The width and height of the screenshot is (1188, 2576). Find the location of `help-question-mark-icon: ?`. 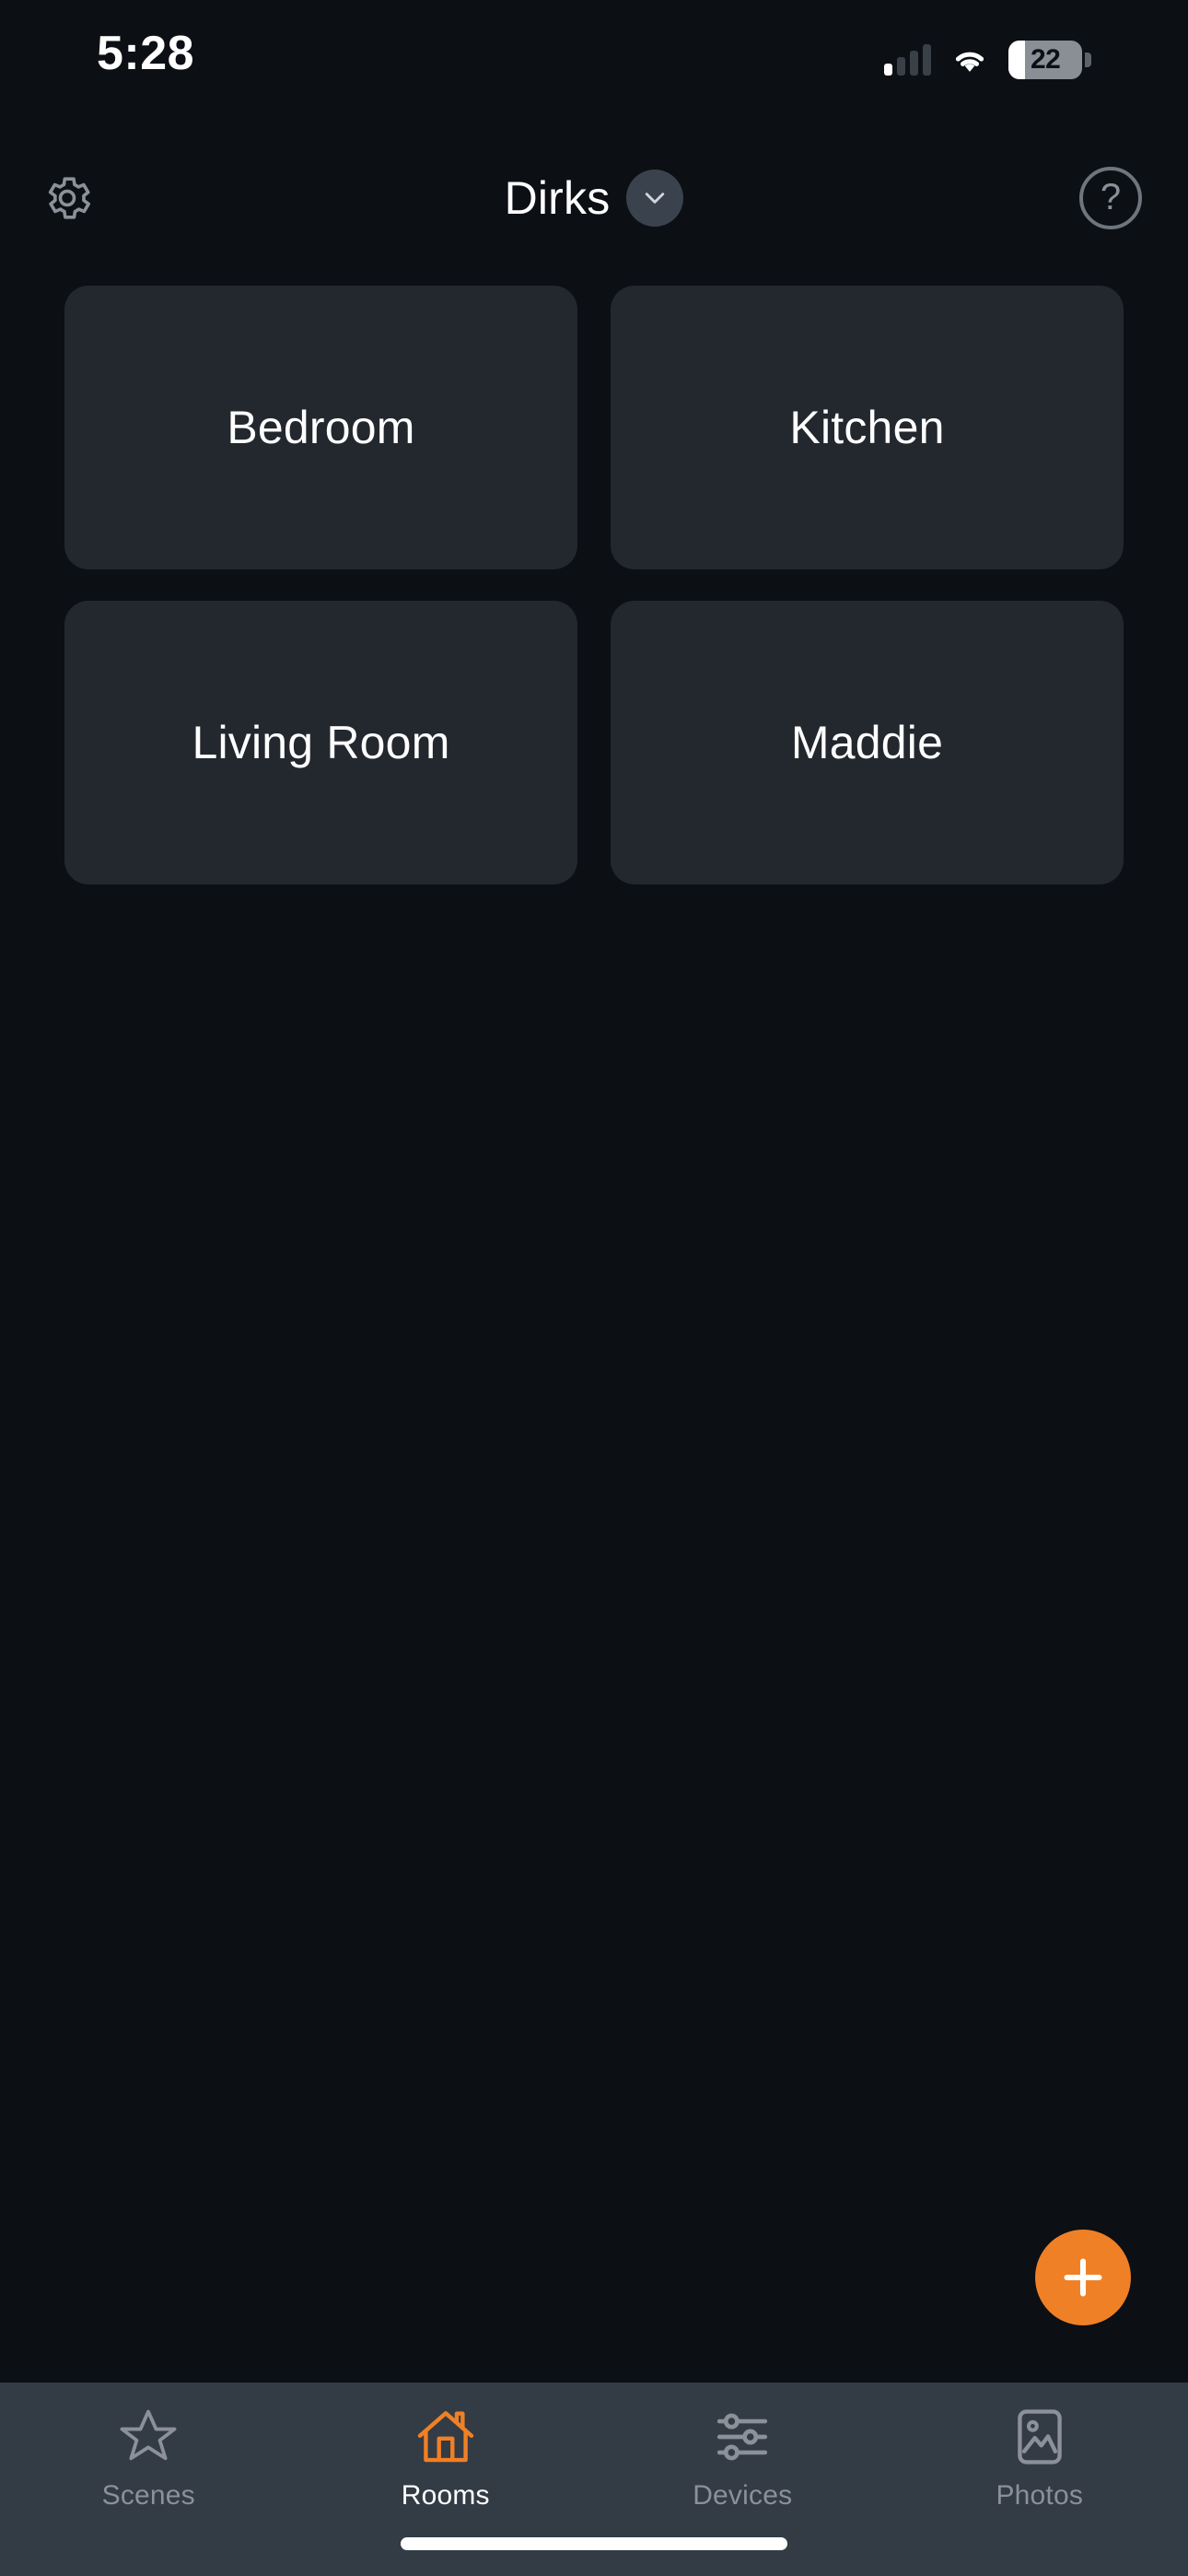

help-question-mark-icon: ? is located at coordinates (1111, 197).